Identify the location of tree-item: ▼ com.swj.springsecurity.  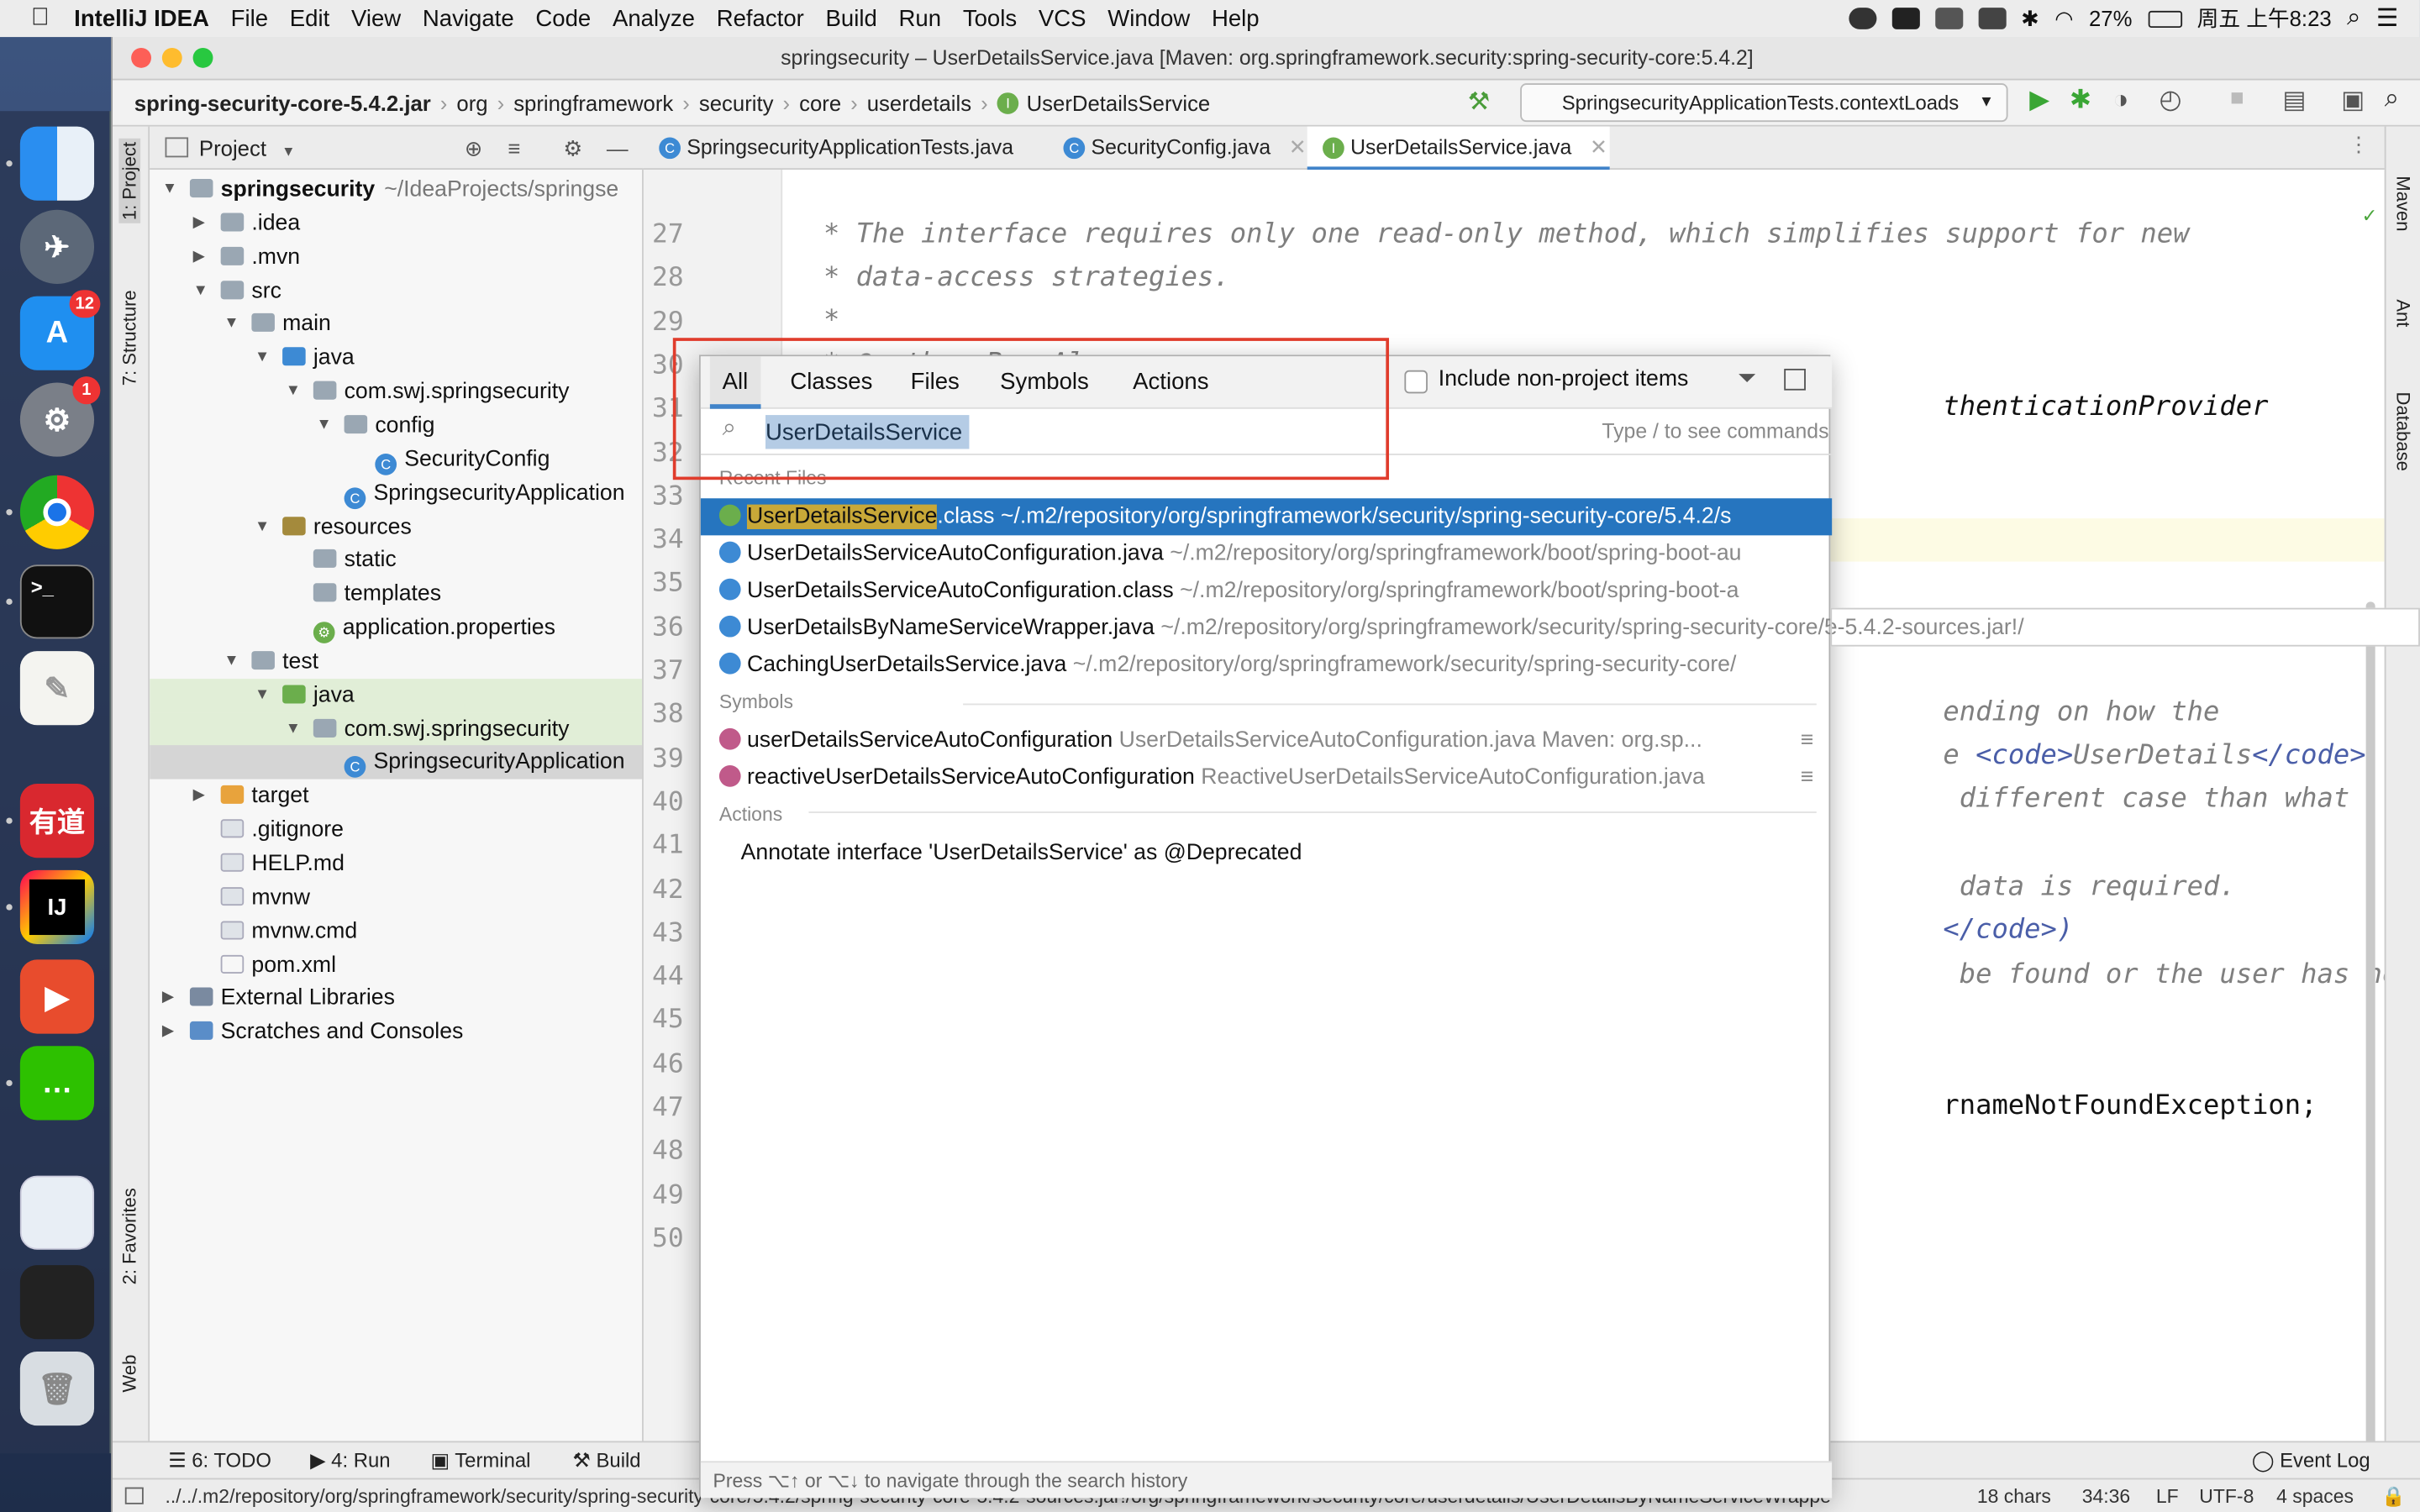
(397, 729).